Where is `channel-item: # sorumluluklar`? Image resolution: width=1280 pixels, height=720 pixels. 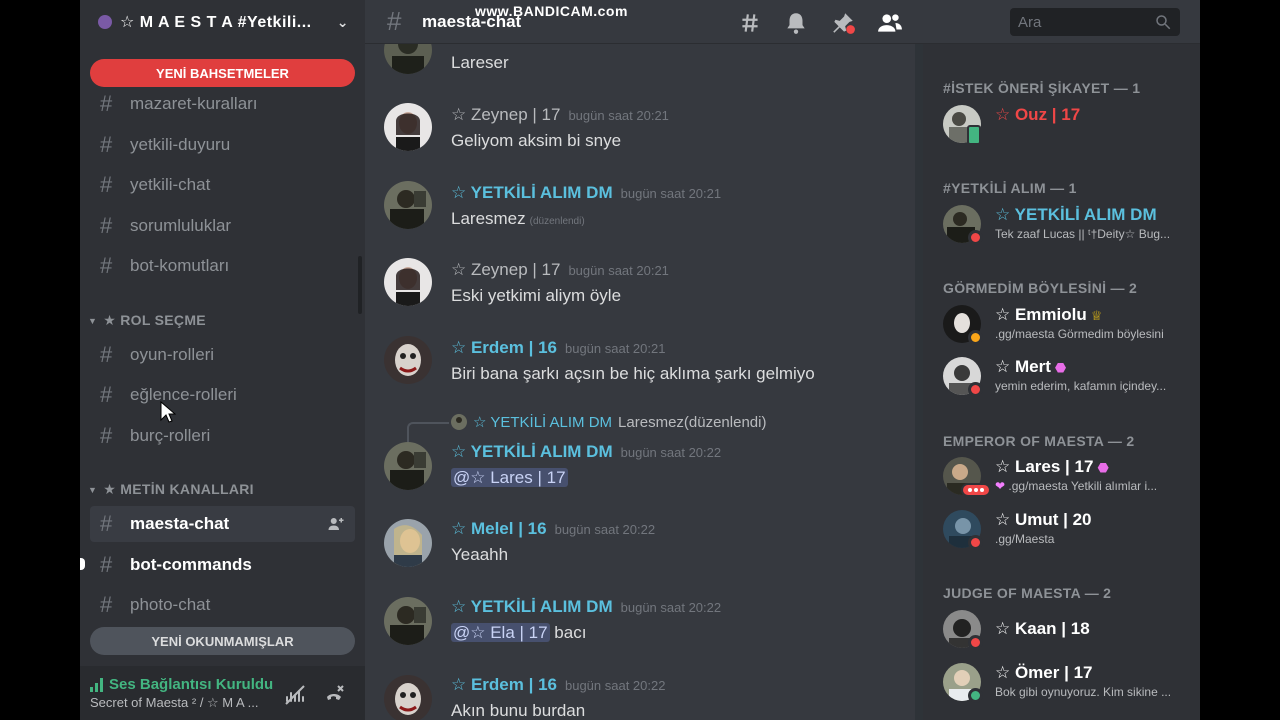
channel-item: # sorumluluklar is located at coordinates (222, 226).